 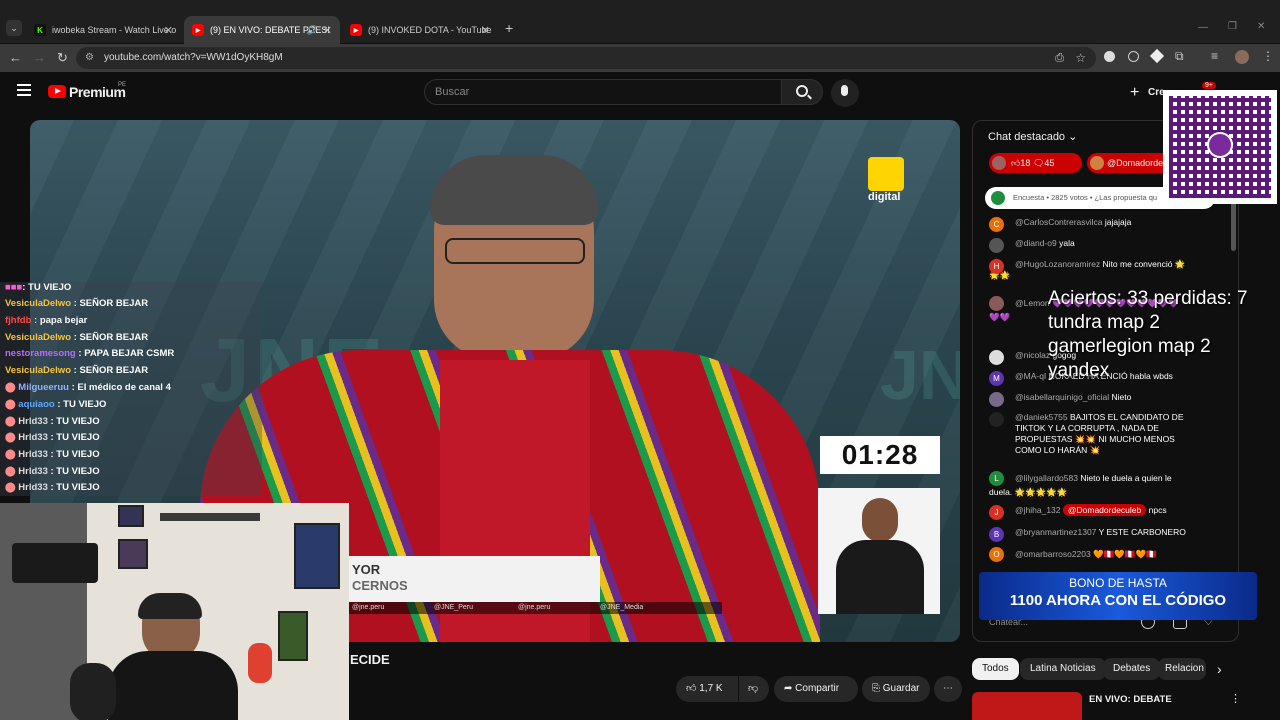 I want to click on lower-third-line: YOR, so click(x=366, y=569).